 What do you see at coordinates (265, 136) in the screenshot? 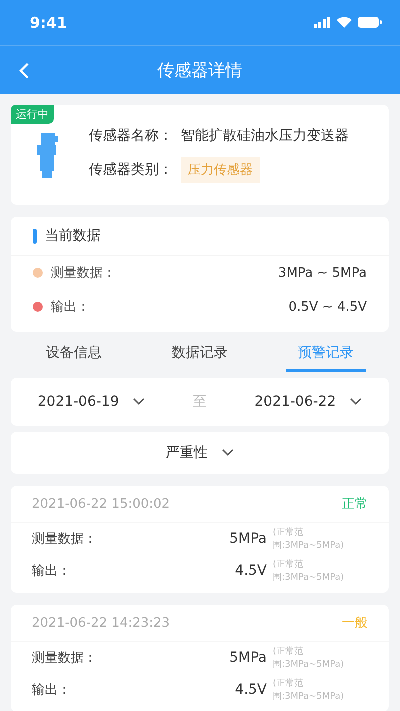
I see `sensor-name: 智能扩散硅油水压力变送器` at bounding box center [265, 136].